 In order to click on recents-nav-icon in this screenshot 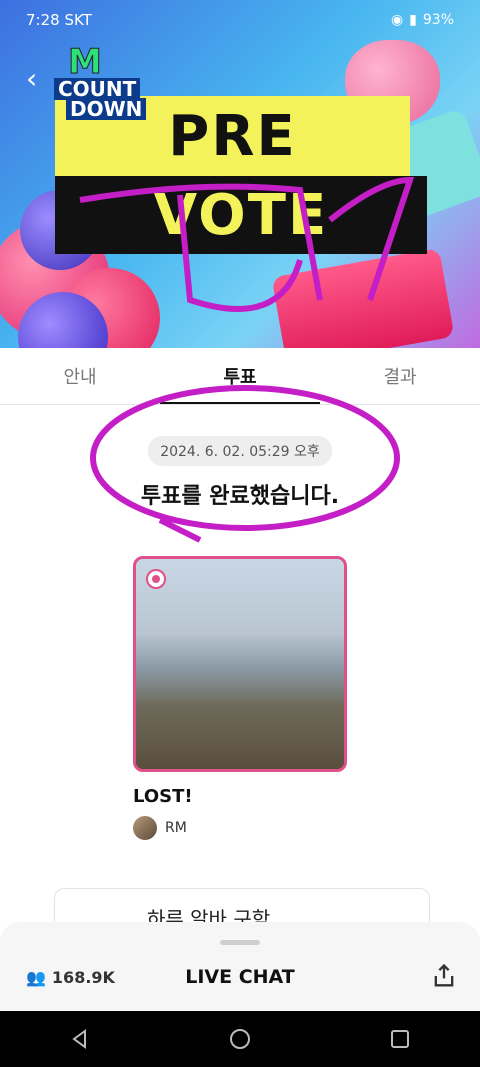, I will do `click(400, 1039)`.